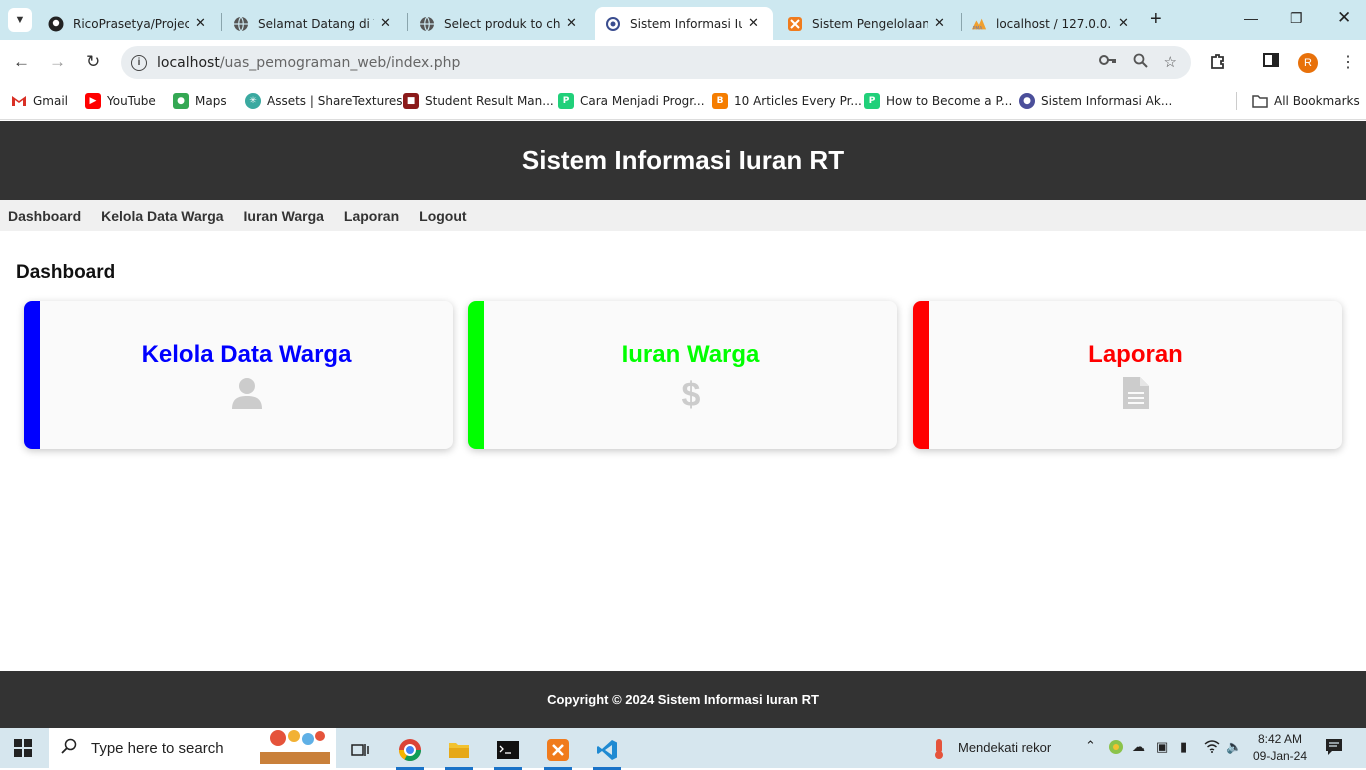  Describe the element at coordinates (1116, 748) in the screenshot. I see `tray-app-icon` at that location.